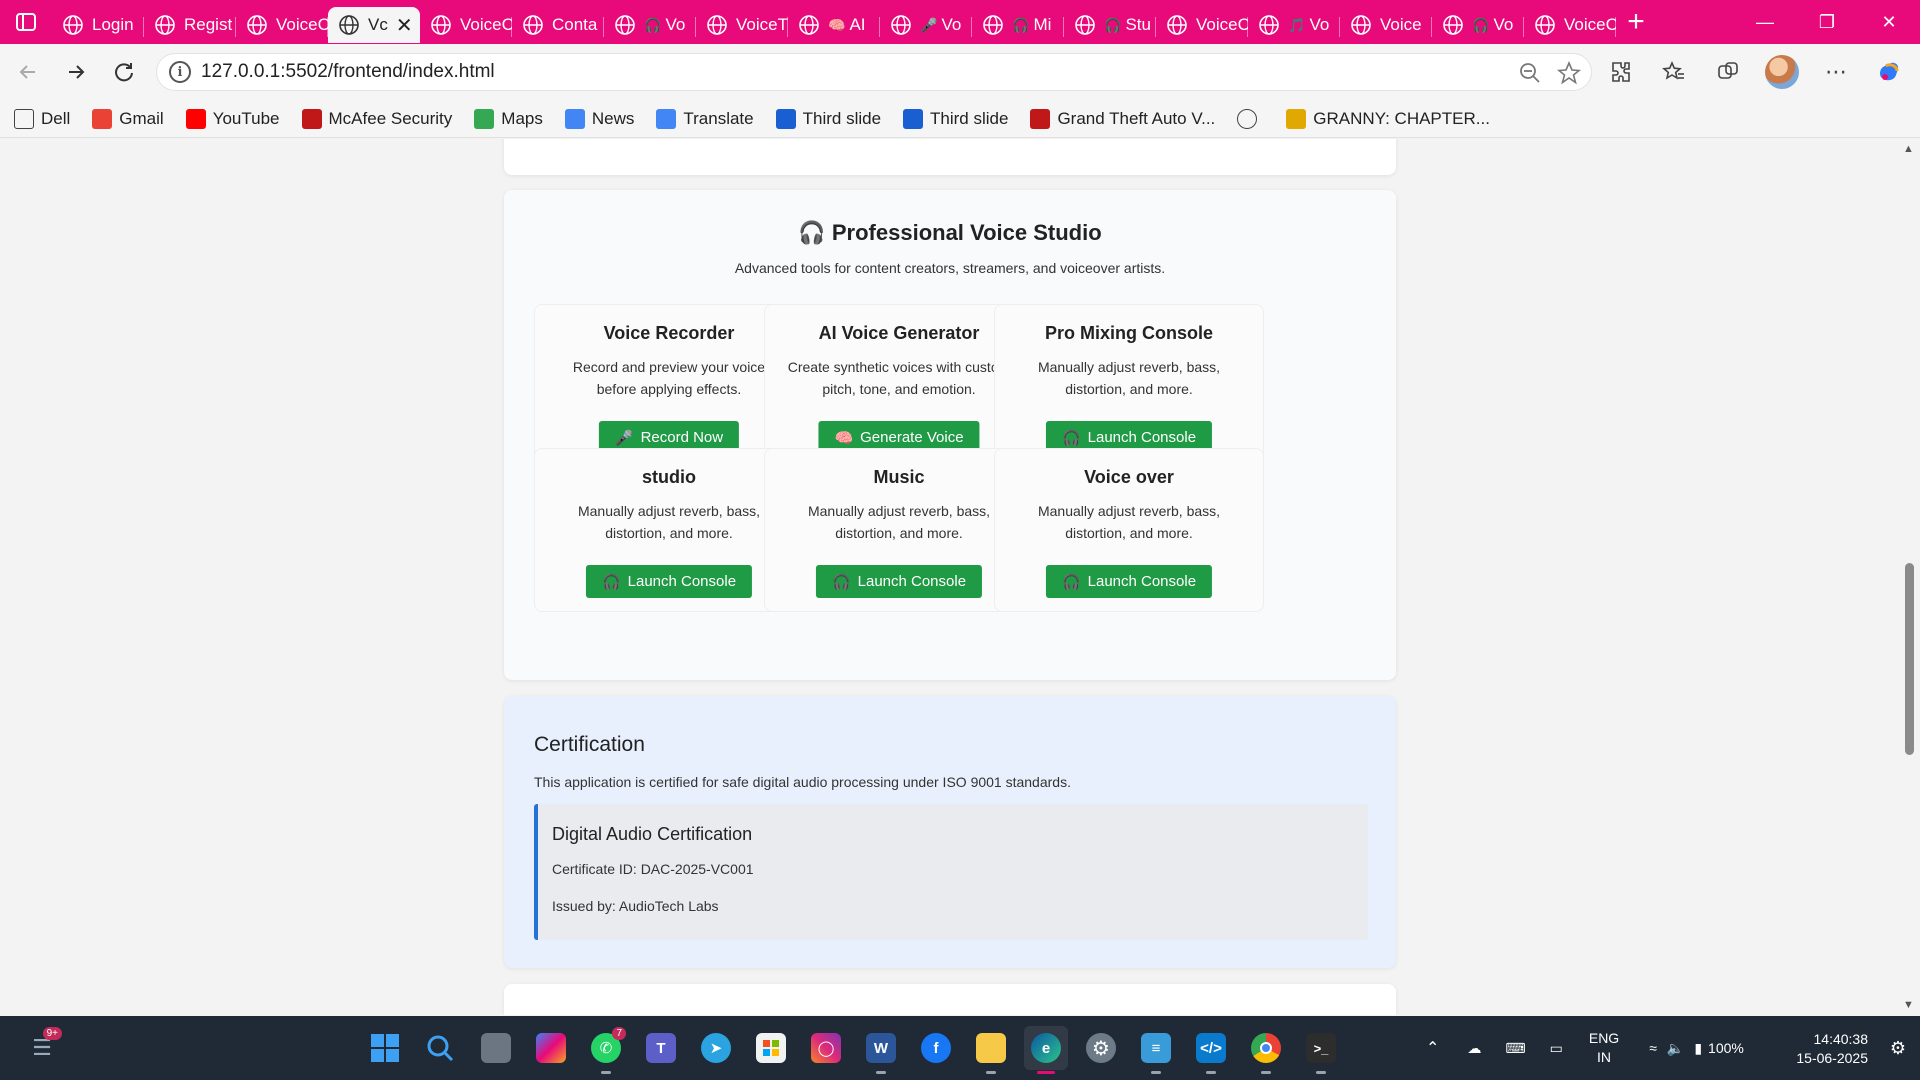 This screenshot has height=1080, width=1920. What do you see at coordinates (141, 118) in the screenshot?
I see `bookmark-label: Gmail` at bounding box center [141, 118].